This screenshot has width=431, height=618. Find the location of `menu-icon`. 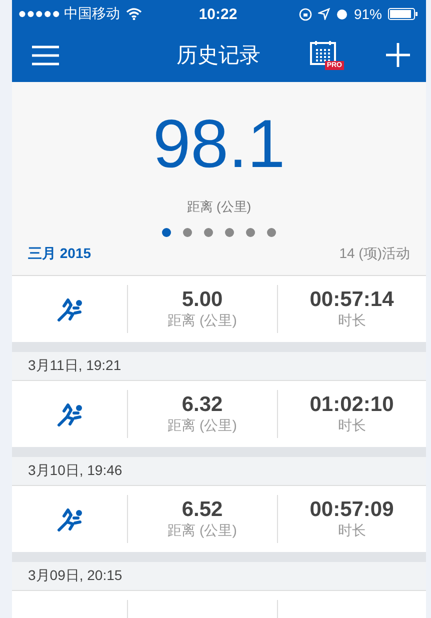

menu-icon is located at coordinates (45, 55).